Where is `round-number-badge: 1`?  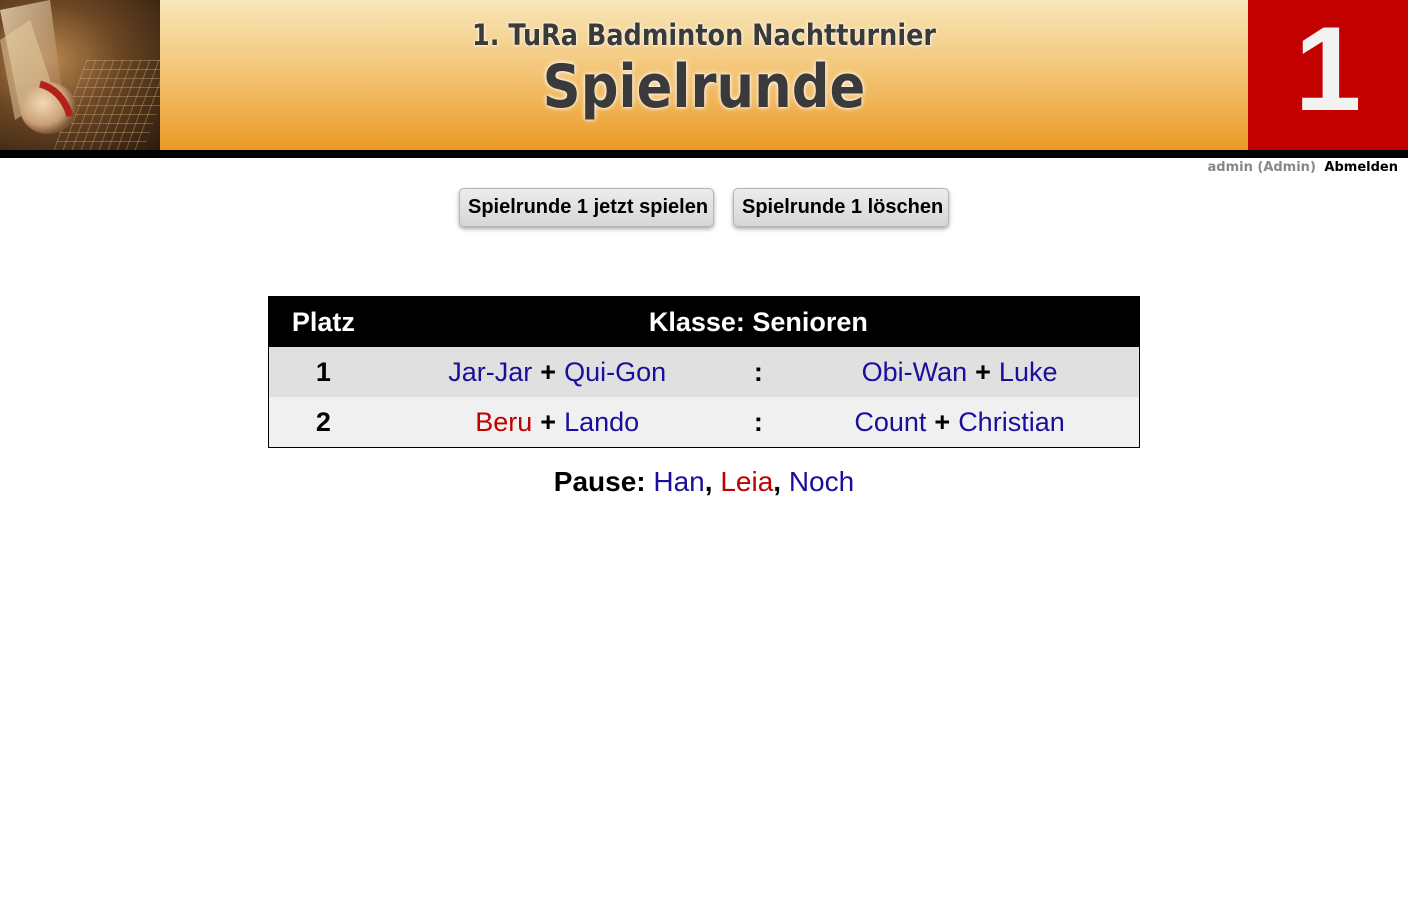 round-number-badge: 1 is located at coordinates (1328, 75).